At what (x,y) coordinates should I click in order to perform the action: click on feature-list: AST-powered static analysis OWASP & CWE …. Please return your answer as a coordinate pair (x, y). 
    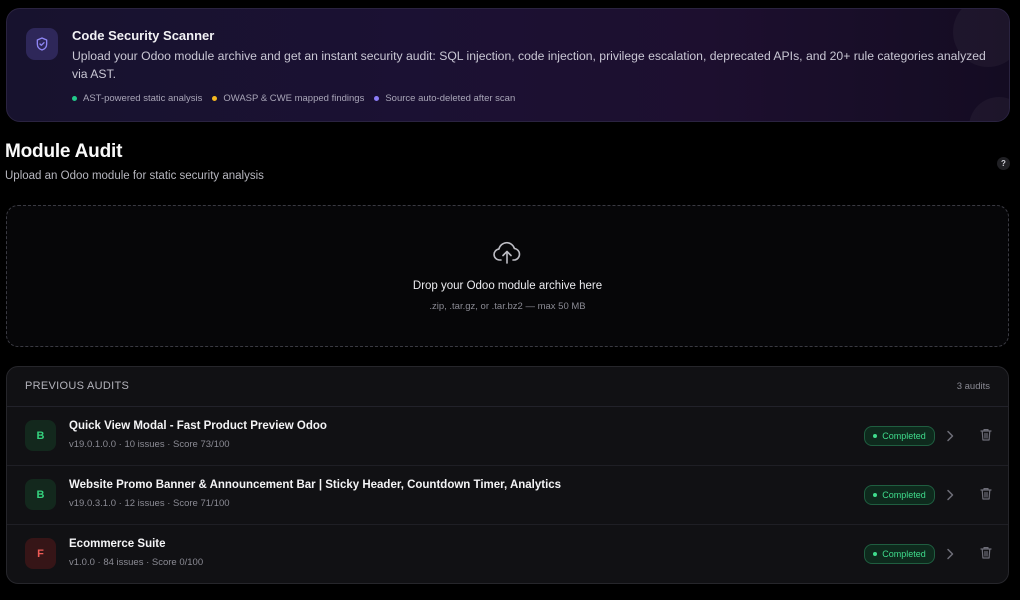
    Looking at the image, I should click on (293, 98).